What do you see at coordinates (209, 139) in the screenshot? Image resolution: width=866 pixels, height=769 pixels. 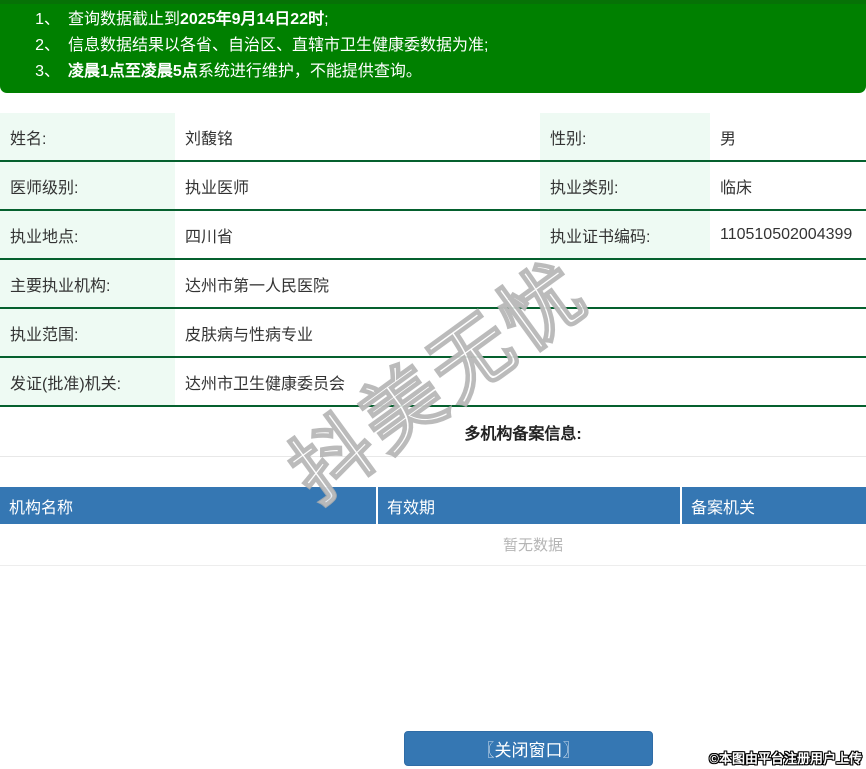 I see `field-value-name: 刘馥铭` at bounding box center [209, 139].